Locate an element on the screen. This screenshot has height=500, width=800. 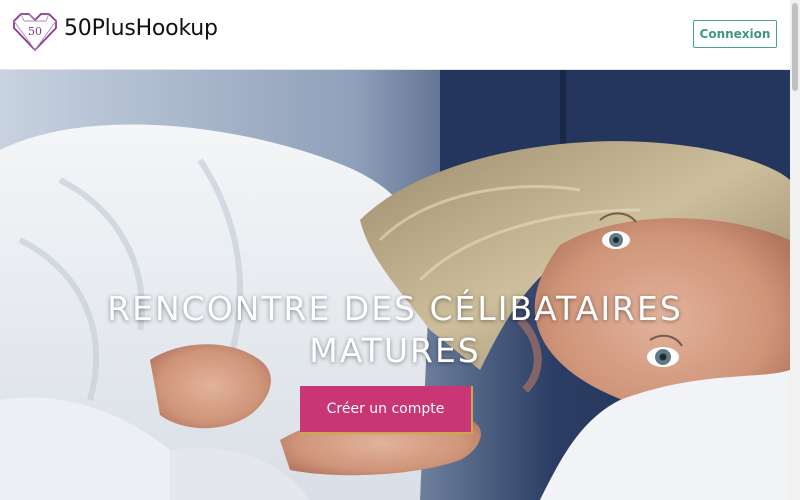
logo-number: 50 is located at coordinates (35, 31).